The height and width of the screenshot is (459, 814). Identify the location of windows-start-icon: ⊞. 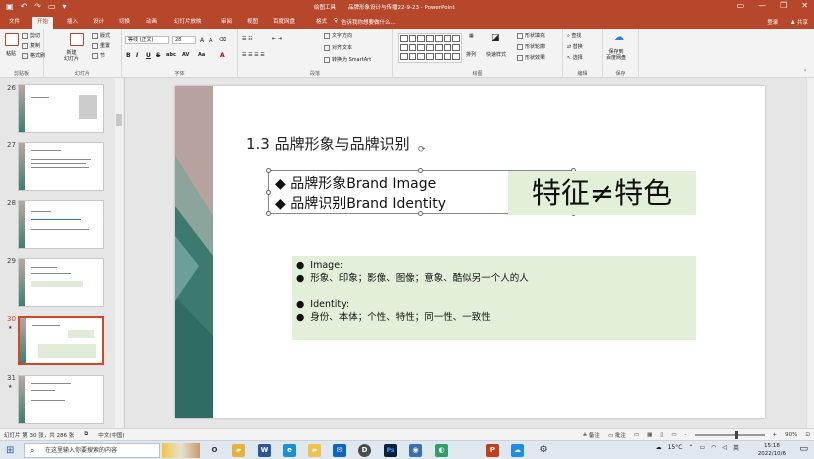
(10, 450).